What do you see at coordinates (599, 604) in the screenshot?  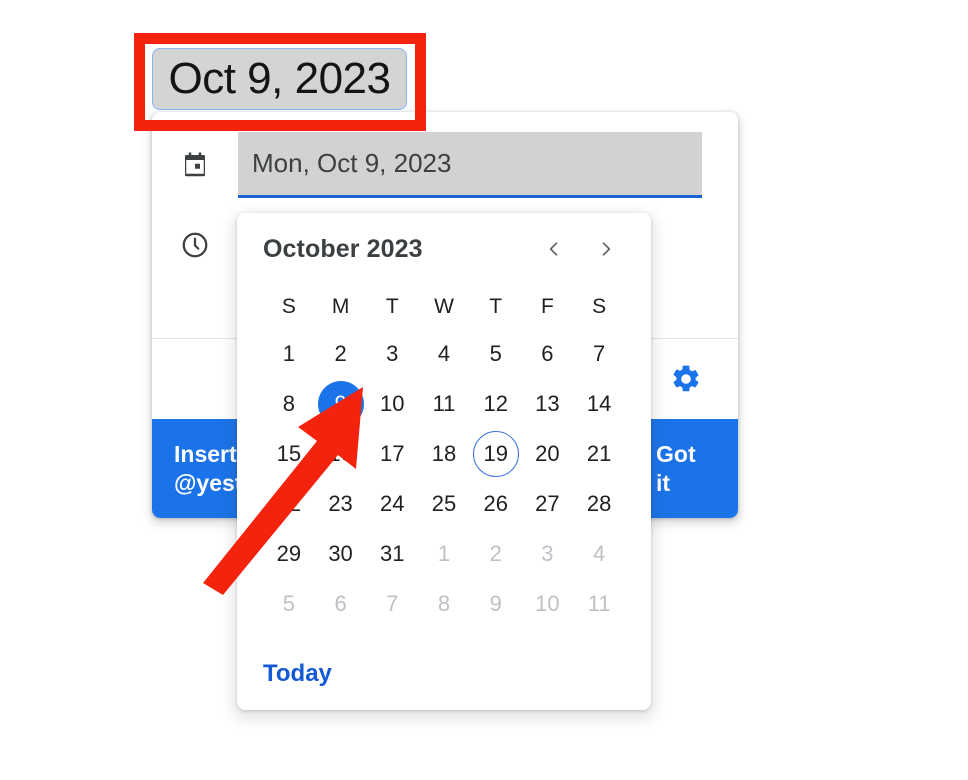 I see `calendar-day-11-adjacent: 11` at bounding box center [599, 604].